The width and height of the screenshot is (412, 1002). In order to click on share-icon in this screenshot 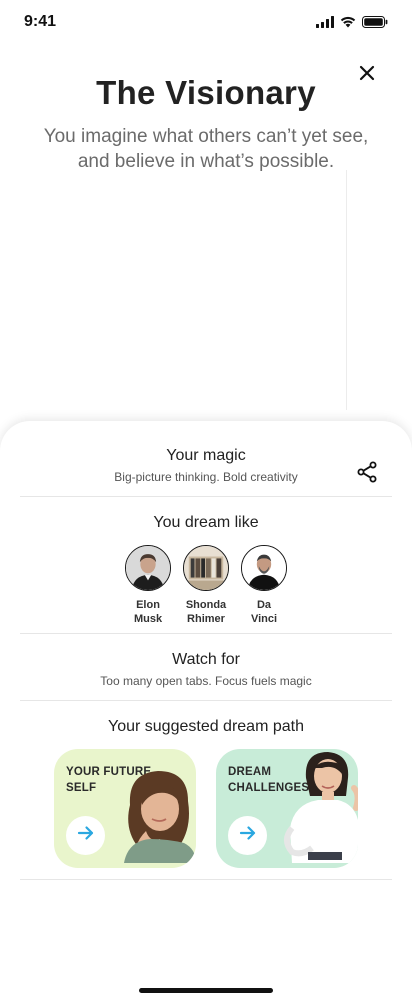, I will do `click(367, 474)`.